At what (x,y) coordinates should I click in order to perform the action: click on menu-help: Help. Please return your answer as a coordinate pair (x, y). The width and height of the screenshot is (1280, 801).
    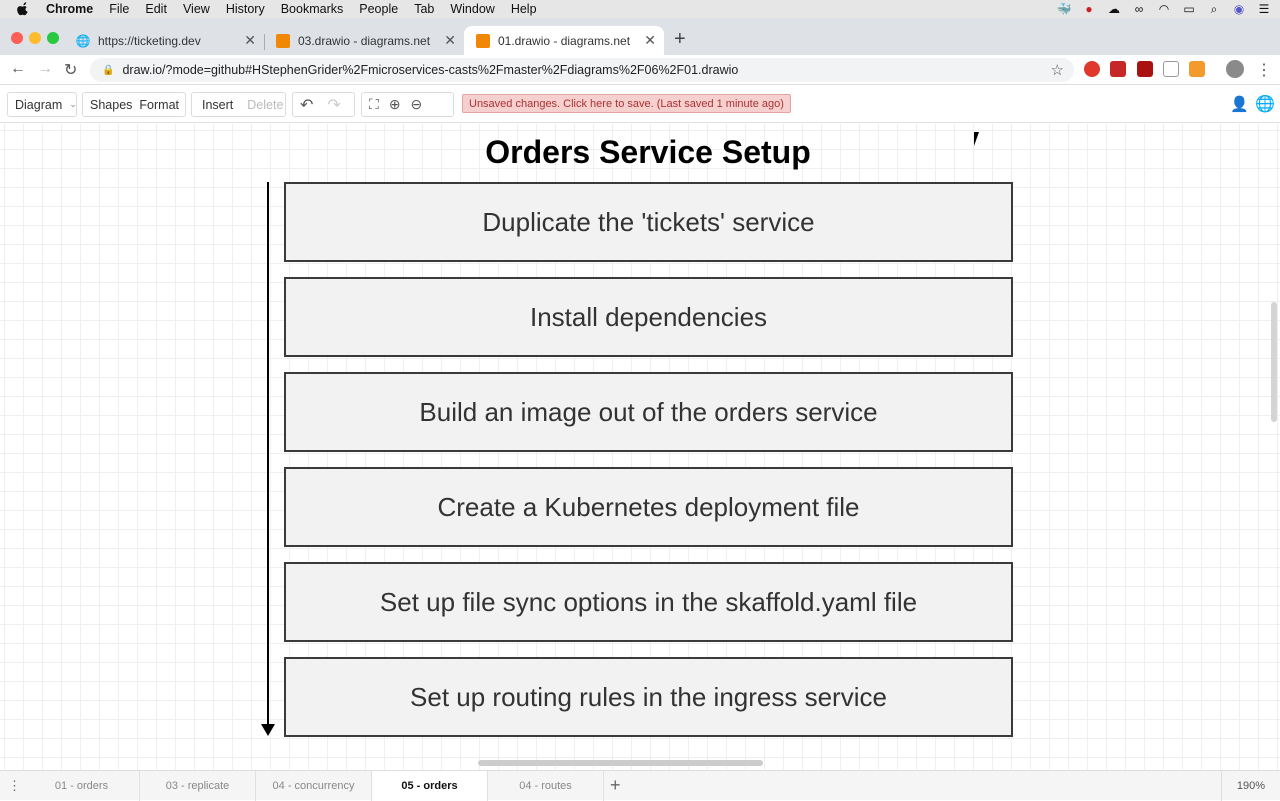
    Looking at the image, I should click on (524, 9).